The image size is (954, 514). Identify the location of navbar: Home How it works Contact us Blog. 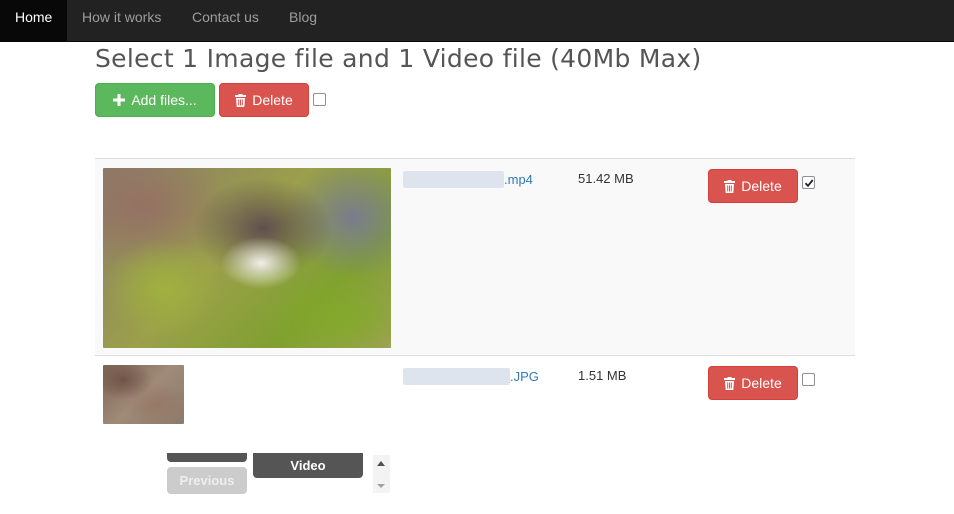
(477, 21).